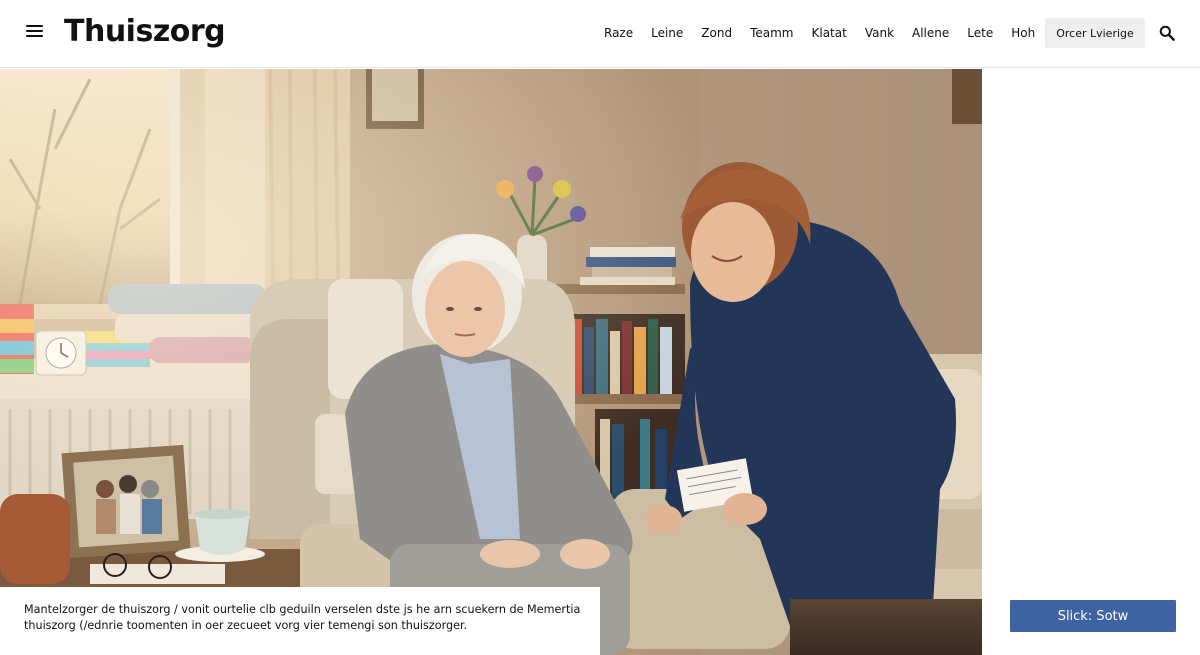  What do you see at coordinates (716, 33) in the screenshot?
I see `nav-item-zond: Zond` at bounding box center [716, 33].